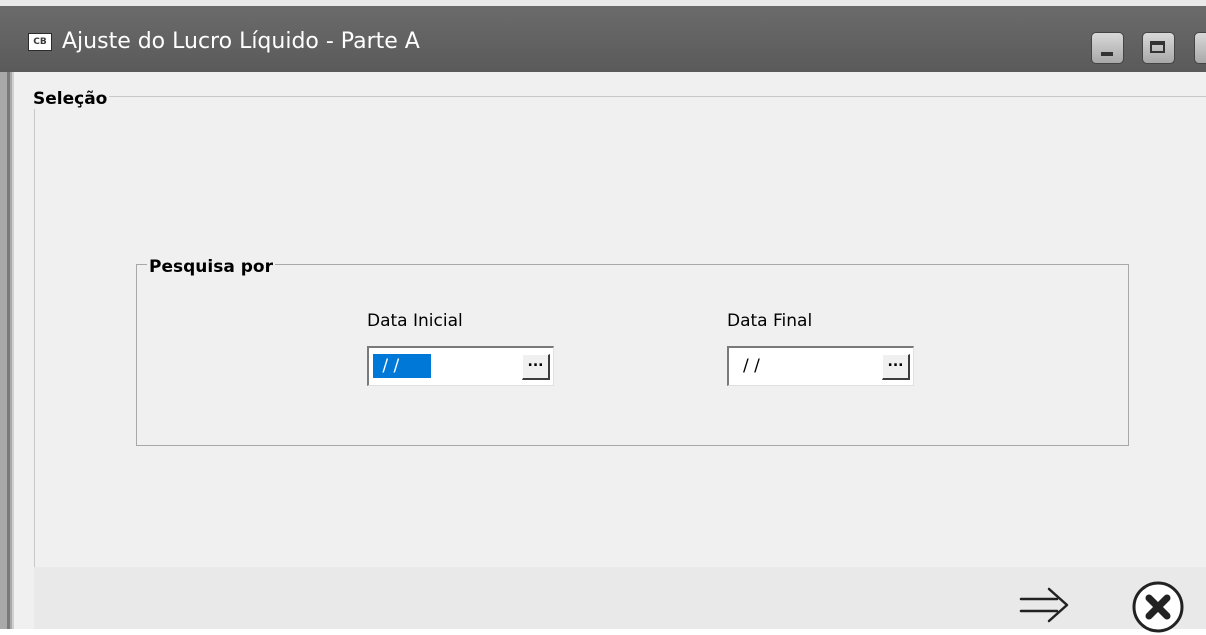 This screenshot has height=635, width=1206. What do you see at coordinates (402, 366) in the screenshot?
I see `start-date-value: / /` at bounding box center [402, 366].